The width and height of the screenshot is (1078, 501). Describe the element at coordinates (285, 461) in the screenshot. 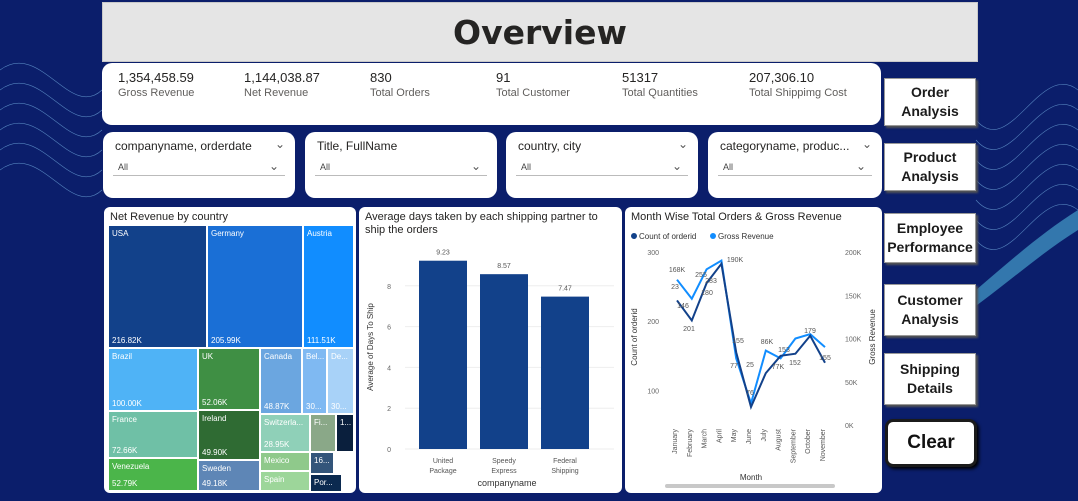

I see `treemap-tile: Mexico` at that location.